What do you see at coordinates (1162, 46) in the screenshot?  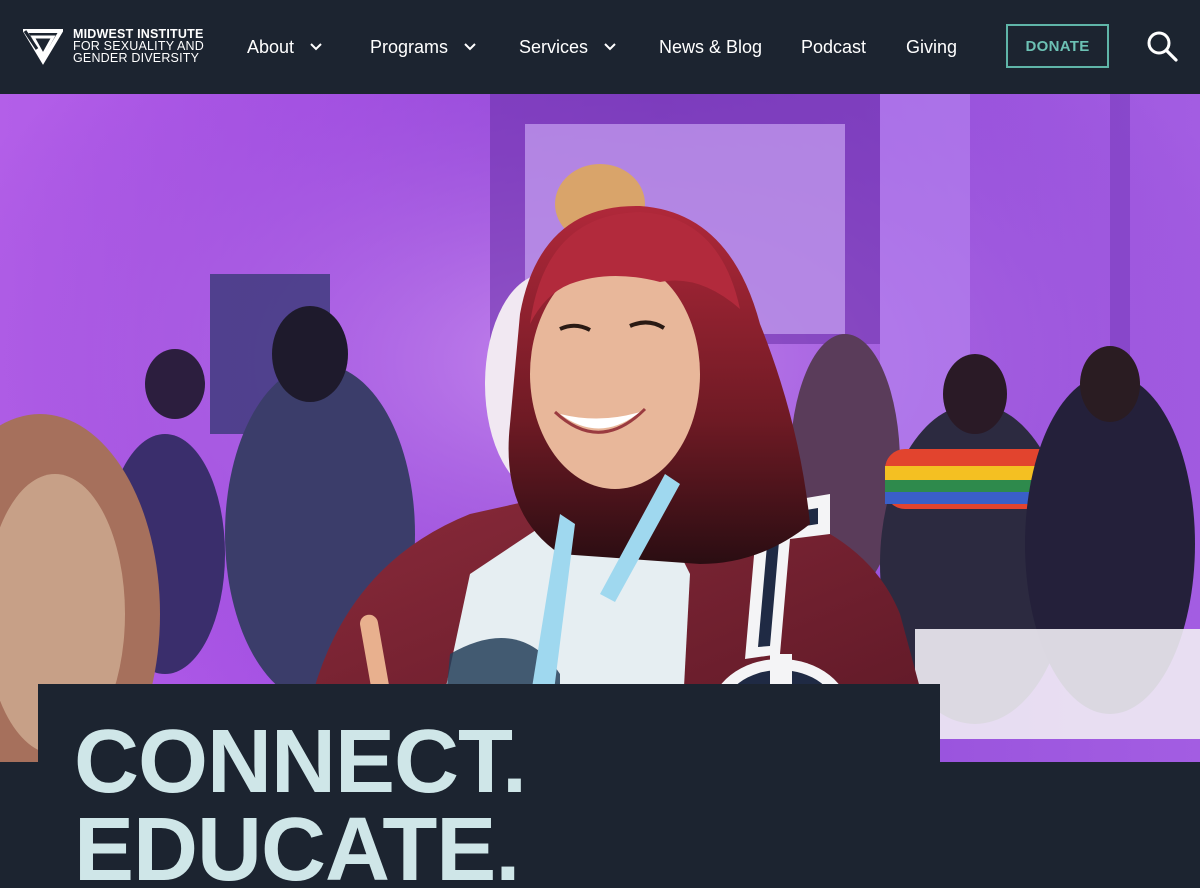 I see `search-icon` at bounding box center [1162, 46].